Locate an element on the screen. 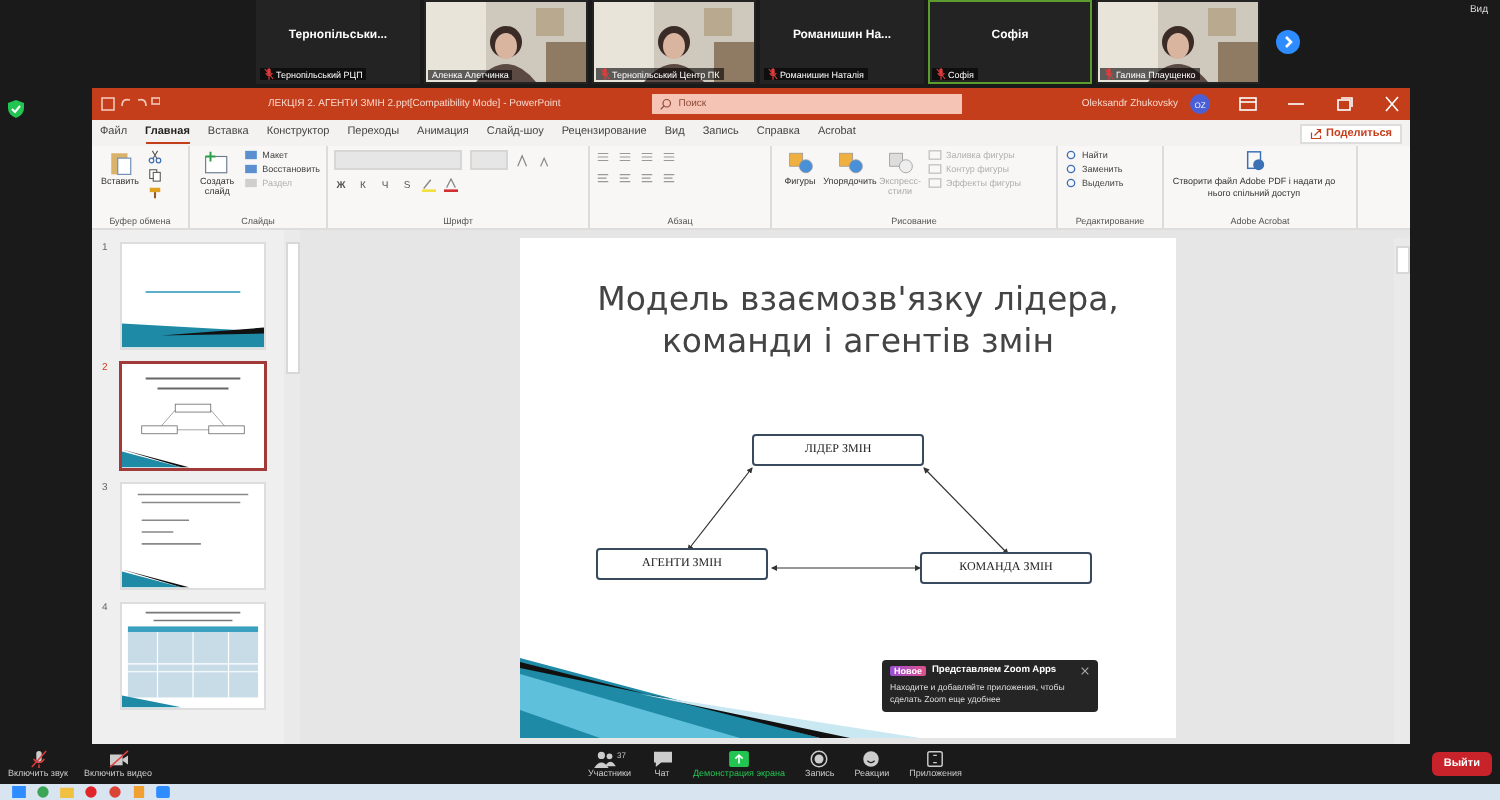 The width and height of the screenshot is (1500, 800). record-icon is located at coordinates (819, 759).